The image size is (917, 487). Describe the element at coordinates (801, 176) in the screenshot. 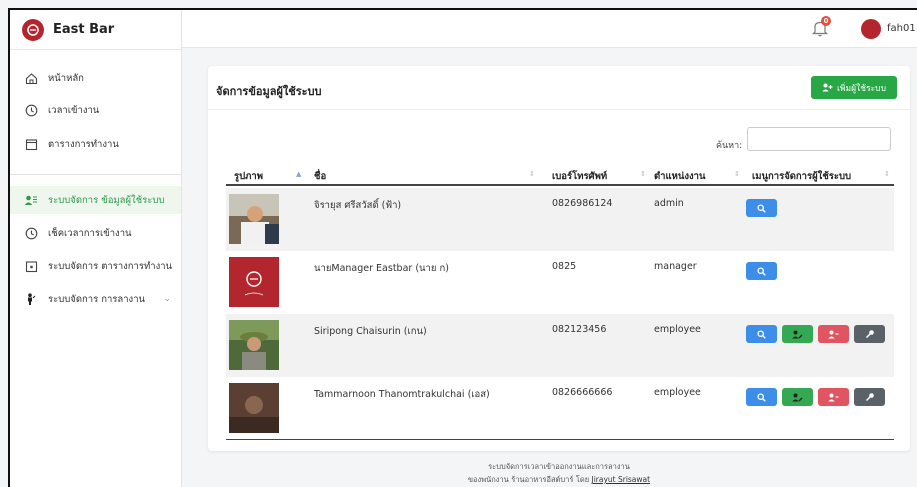

I see `header-actions: เมนูการจัดการผู้ใช้ระบบ` at that location.